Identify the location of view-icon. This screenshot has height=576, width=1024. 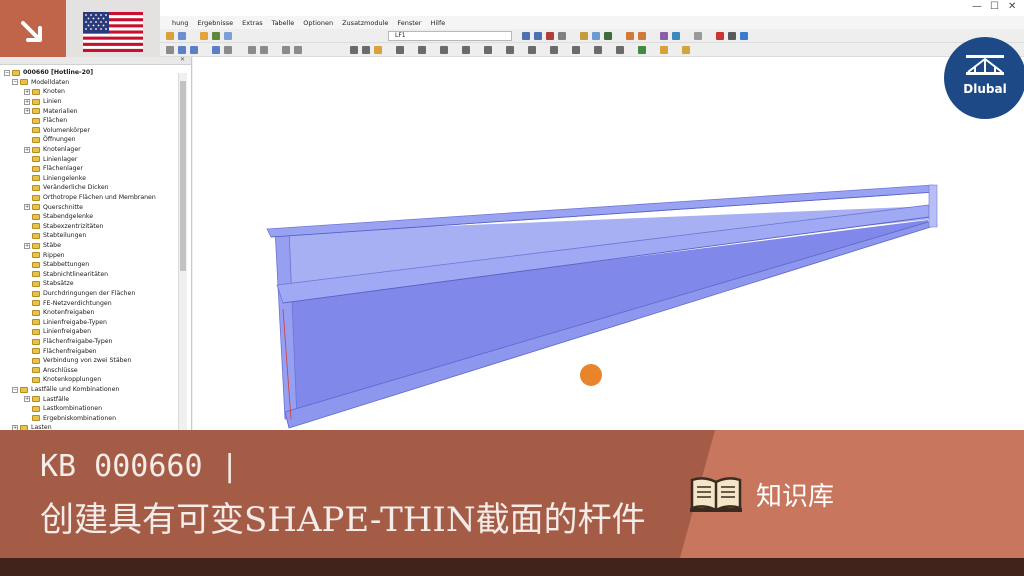
(228, 36).